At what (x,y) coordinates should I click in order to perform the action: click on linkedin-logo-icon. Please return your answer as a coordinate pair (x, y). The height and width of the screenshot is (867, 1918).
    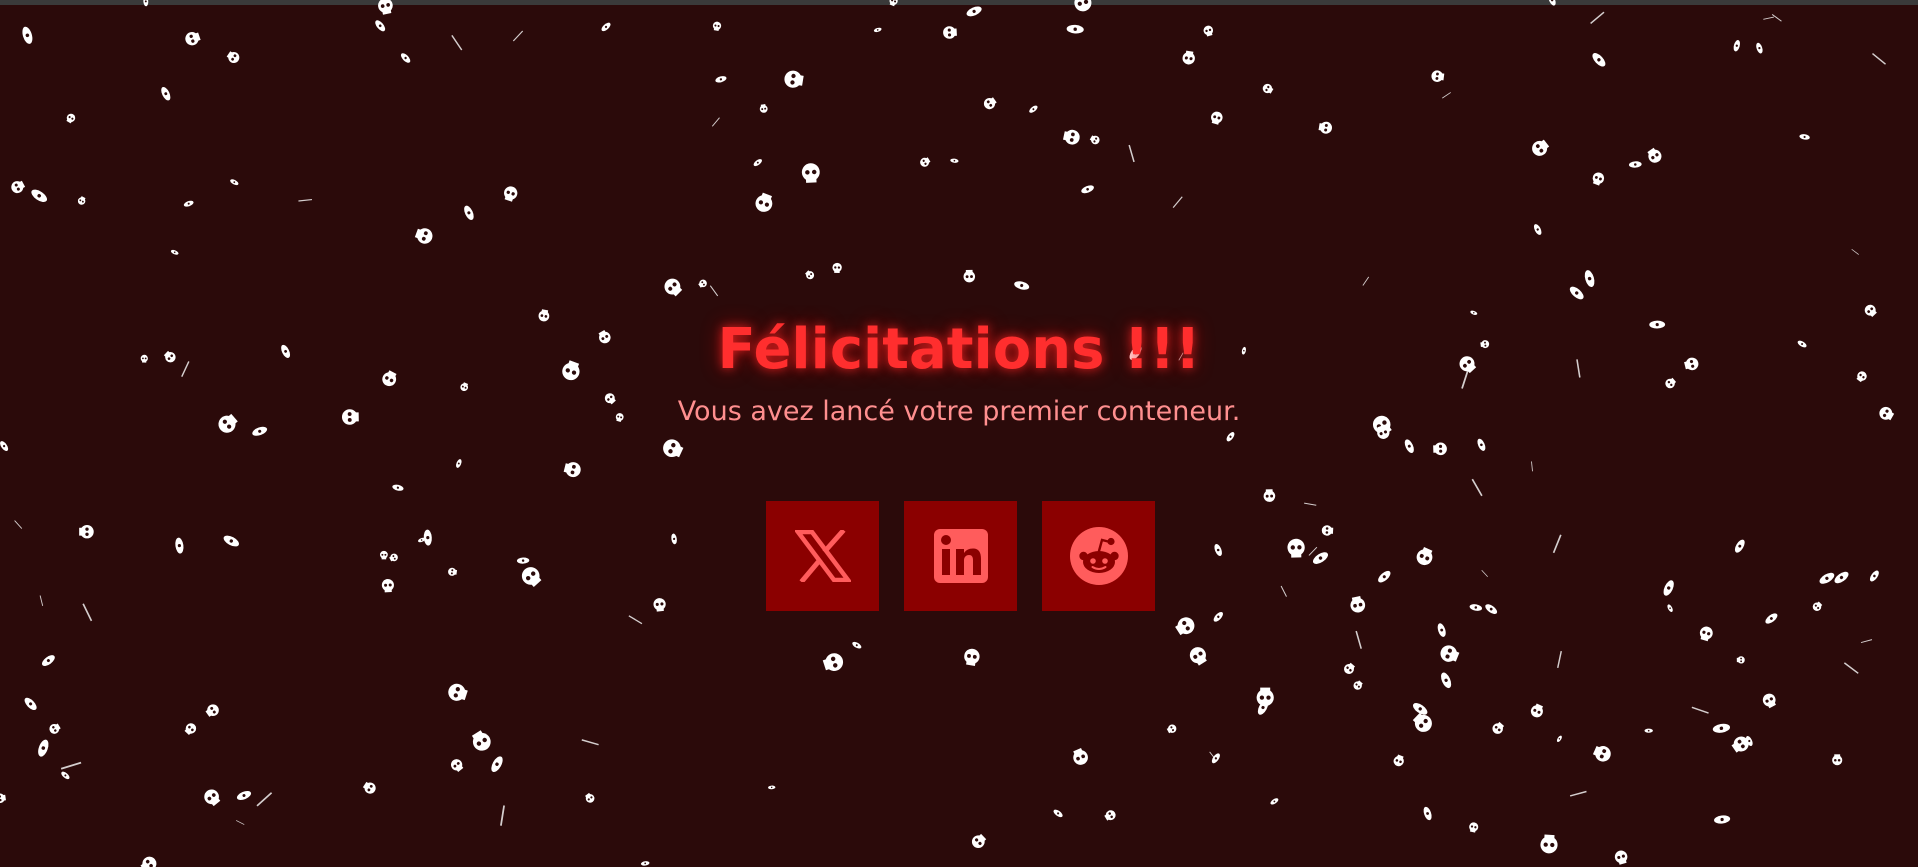
    Looking at the image, I should click on (960, 556).